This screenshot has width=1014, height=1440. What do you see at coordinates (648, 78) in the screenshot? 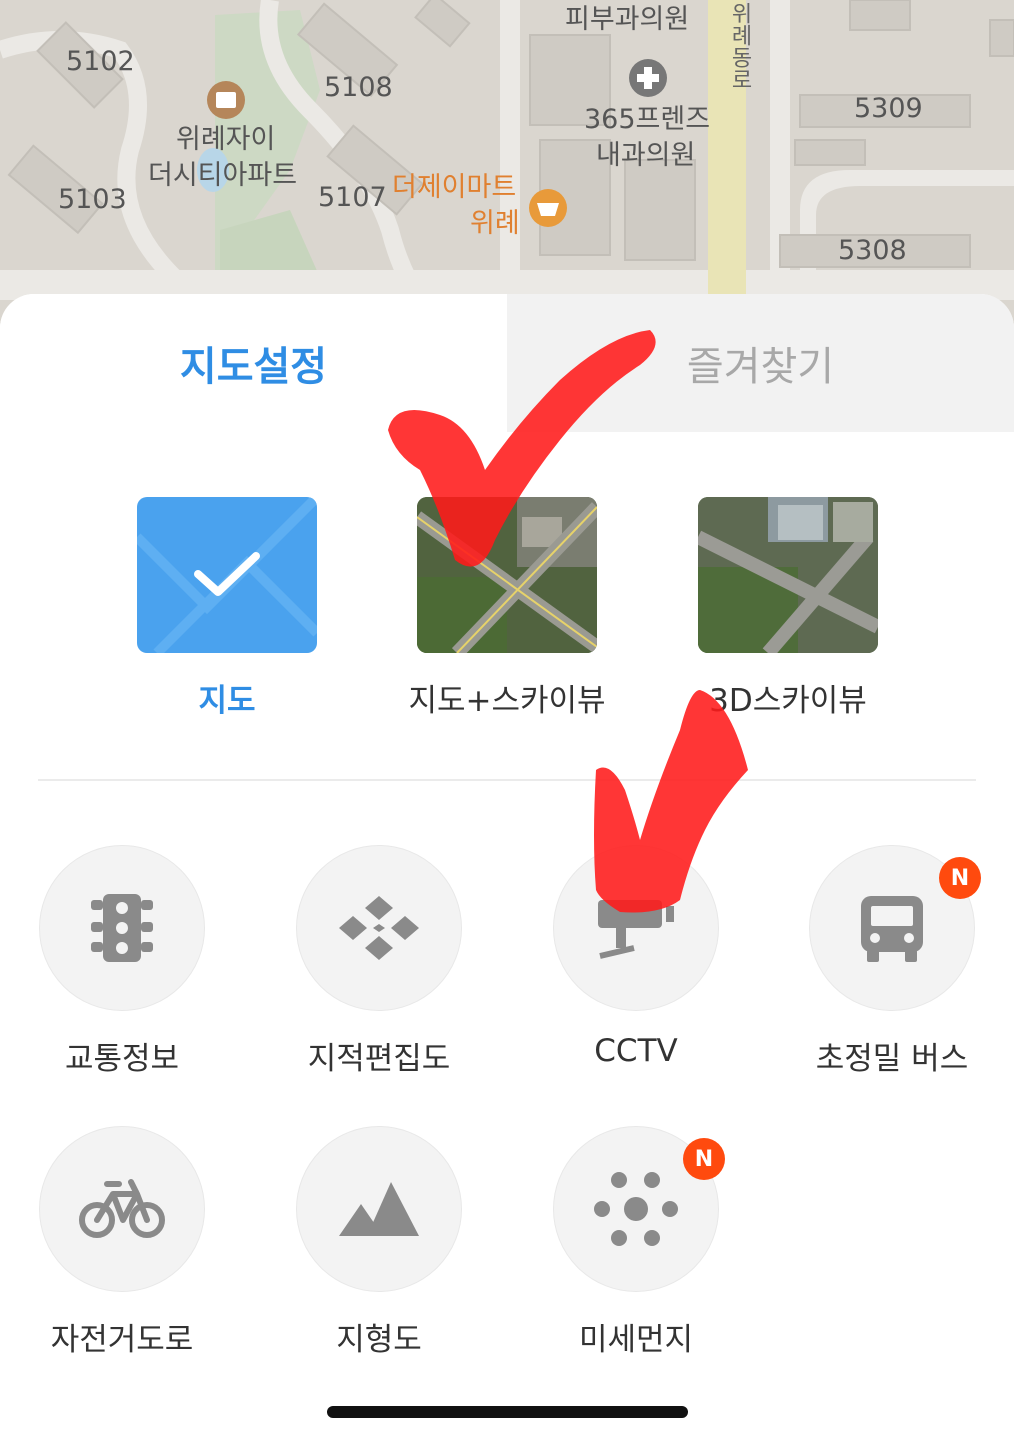
I see `hospital-icon` at bounding box center [648, 78].